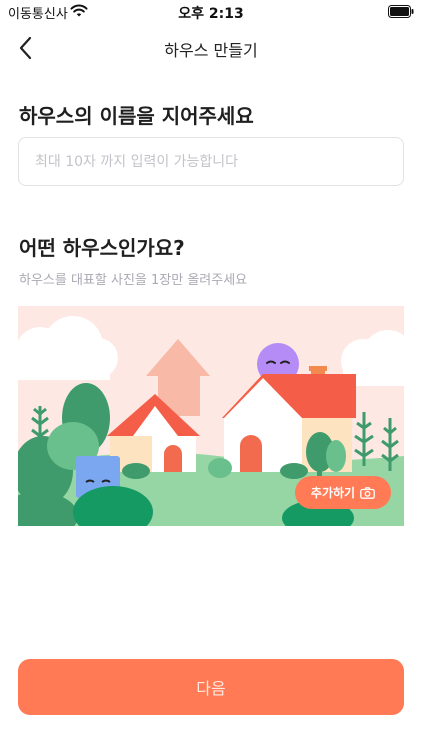  Describe the element at coordinates (211, 161) in the screenshot. I see `house-name-input` at that location.